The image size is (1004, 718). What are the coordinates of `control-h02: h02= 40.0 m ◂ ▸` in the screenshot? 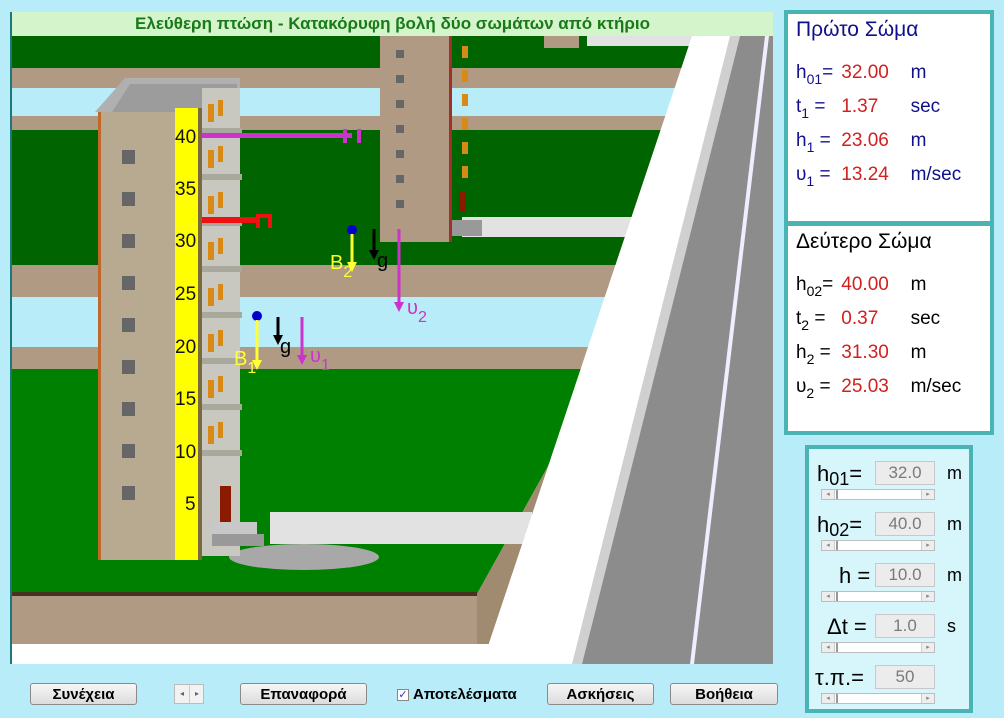 It's located at (889, 531).